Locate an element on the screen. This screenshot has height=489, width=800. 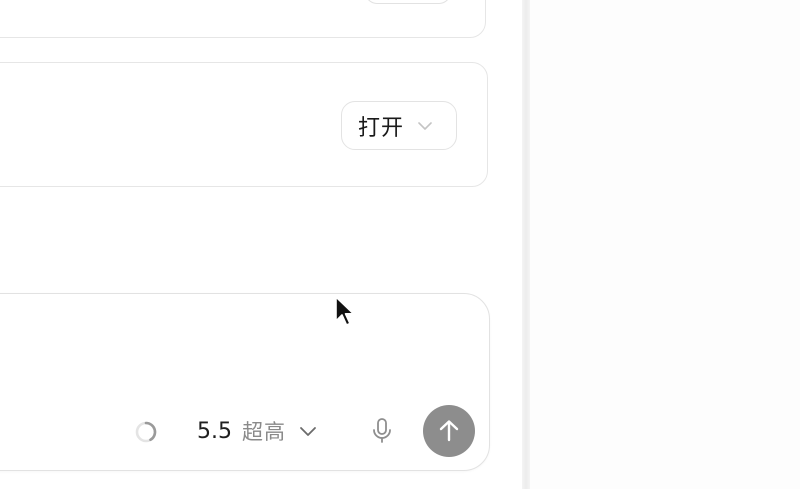
pane-divider is located at coordinates (526, 244).